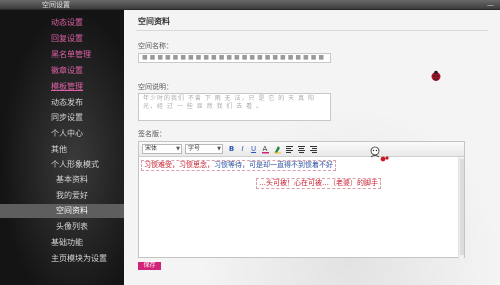 This screenshot has height=285, width=500. Describe the element at coordinates (149, 266) in the screenshot. I see `save-button: 保存` at that location.